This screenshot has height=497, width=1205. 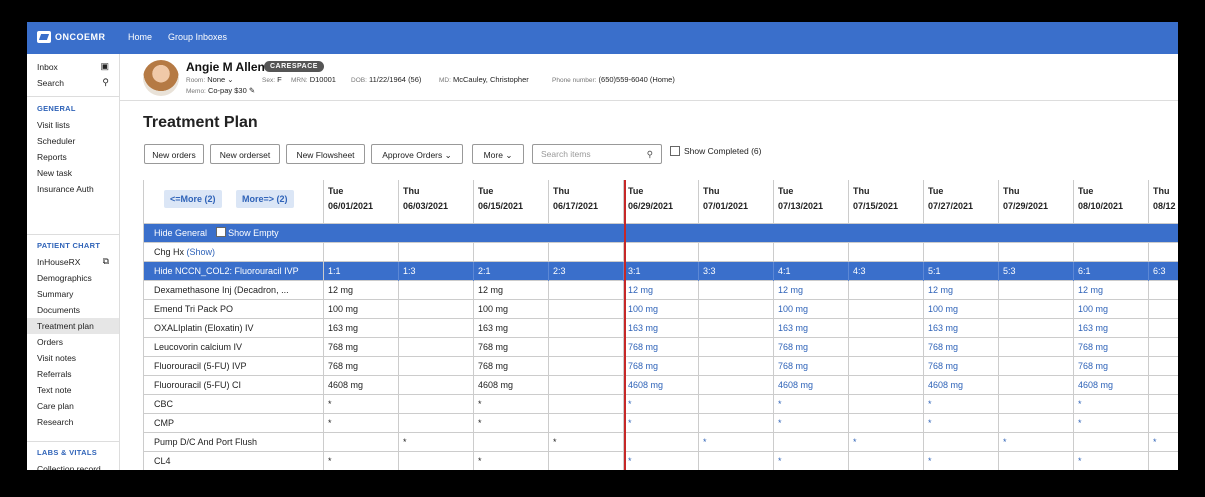 I want to click on order-name: Pump D/C And Port Flush, so click(x=234, y=442).